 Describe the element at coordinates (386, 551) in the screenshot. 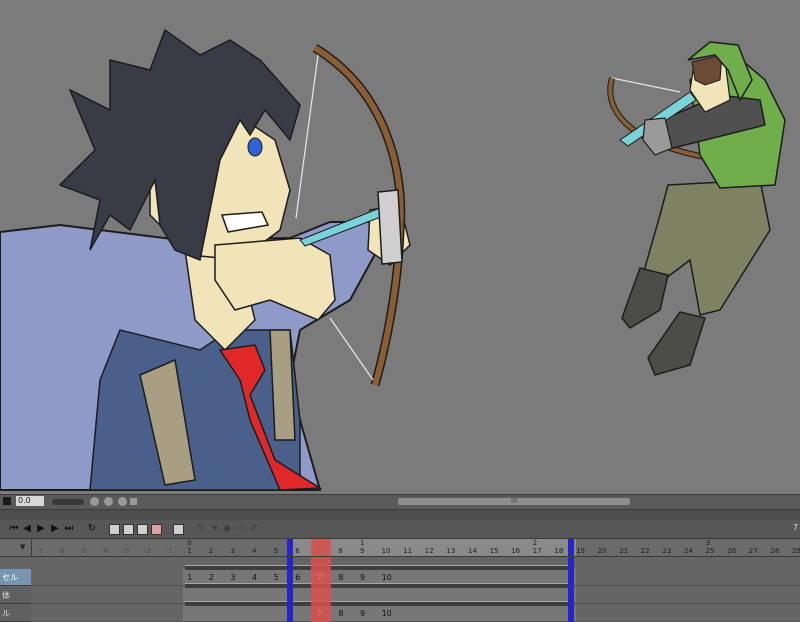

I see `frame-label: 10` at that location.